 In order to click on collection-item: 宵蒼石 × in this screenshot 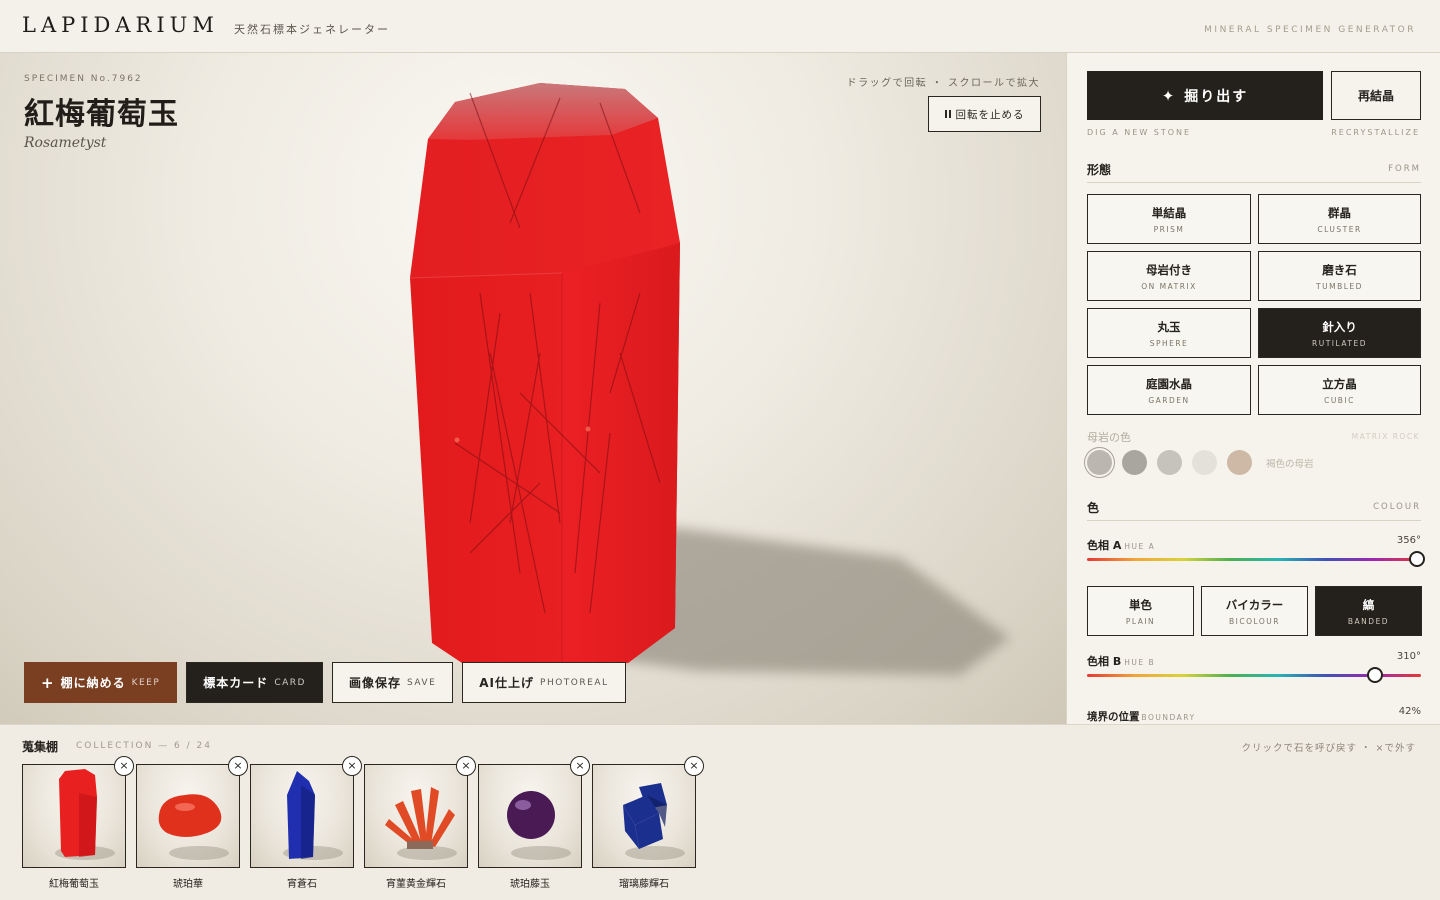, I will do `click(306, 823)`.